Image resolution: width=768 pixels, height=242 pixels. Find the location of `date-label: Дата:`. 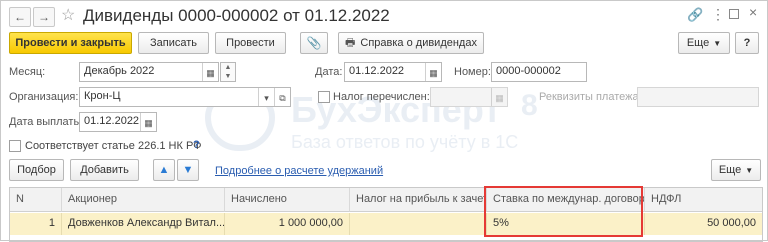

date-label: Дата: is located at coordinates (329, 72).